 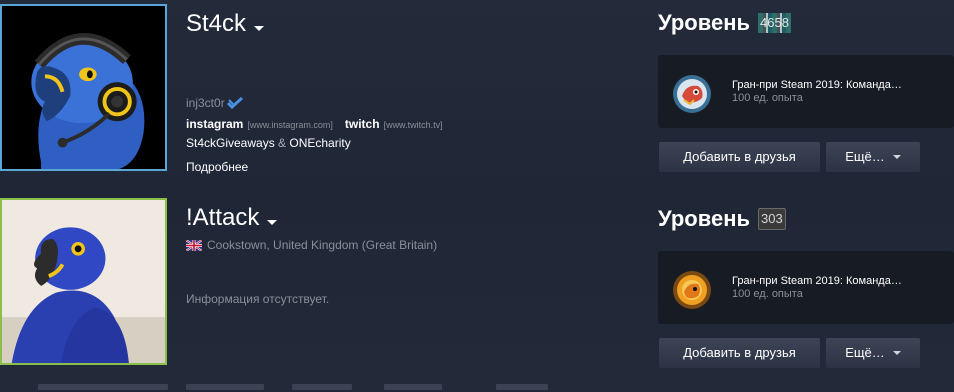 What do you see at coordinates (692, 94) in the screenshot?
I see `grand-prix-red-badge-icon` at bounding box center [692, 94].